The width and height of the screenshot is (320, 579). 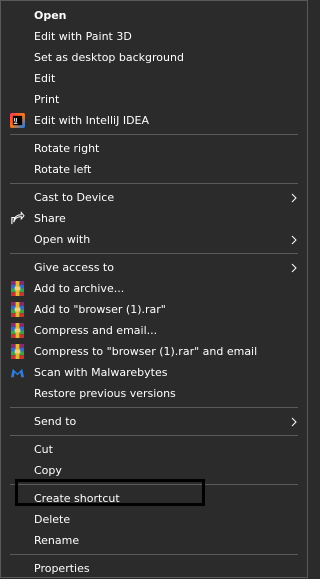 I want to click on menu-item-label: Copy, so click(x=48, y=470).